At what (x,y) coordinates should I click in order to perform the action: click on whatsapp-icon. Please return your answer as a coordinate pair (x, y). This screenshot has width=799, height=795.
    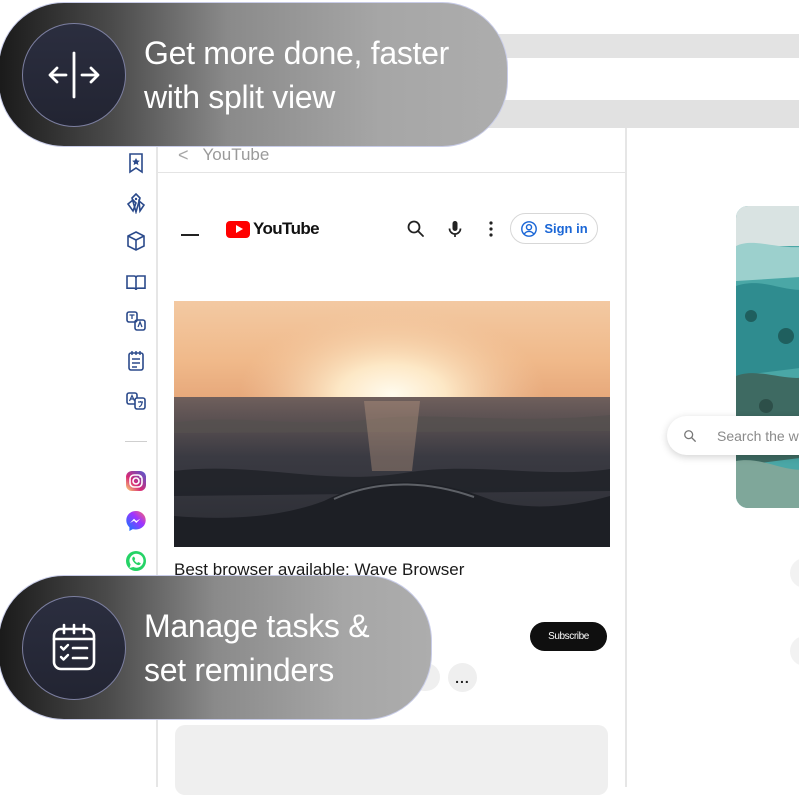
    Looking at the image, I should click on (136, 561).